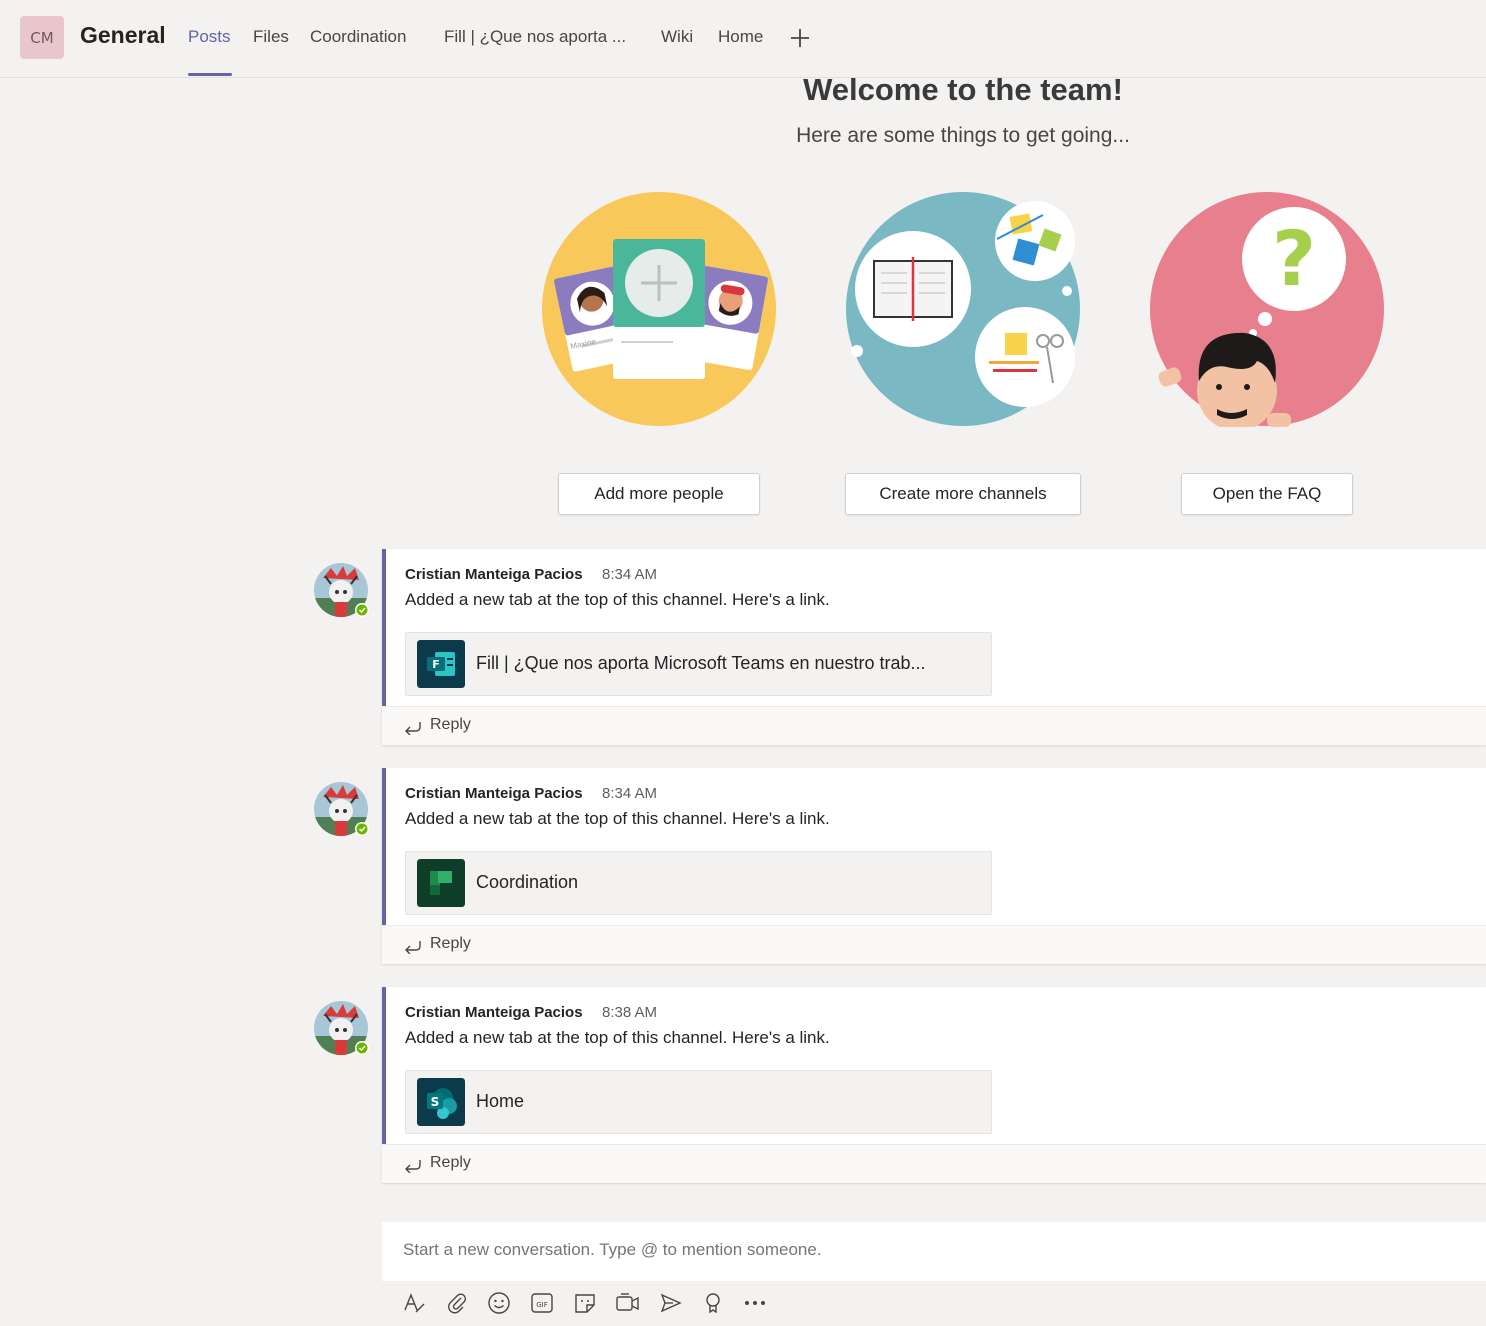 This screenshot has height=1326, width=1486. What do you see at coordinates (1267, 309) in the screenshot?
I see `faq-illustration: ?` at bounding box center [1267, 309].